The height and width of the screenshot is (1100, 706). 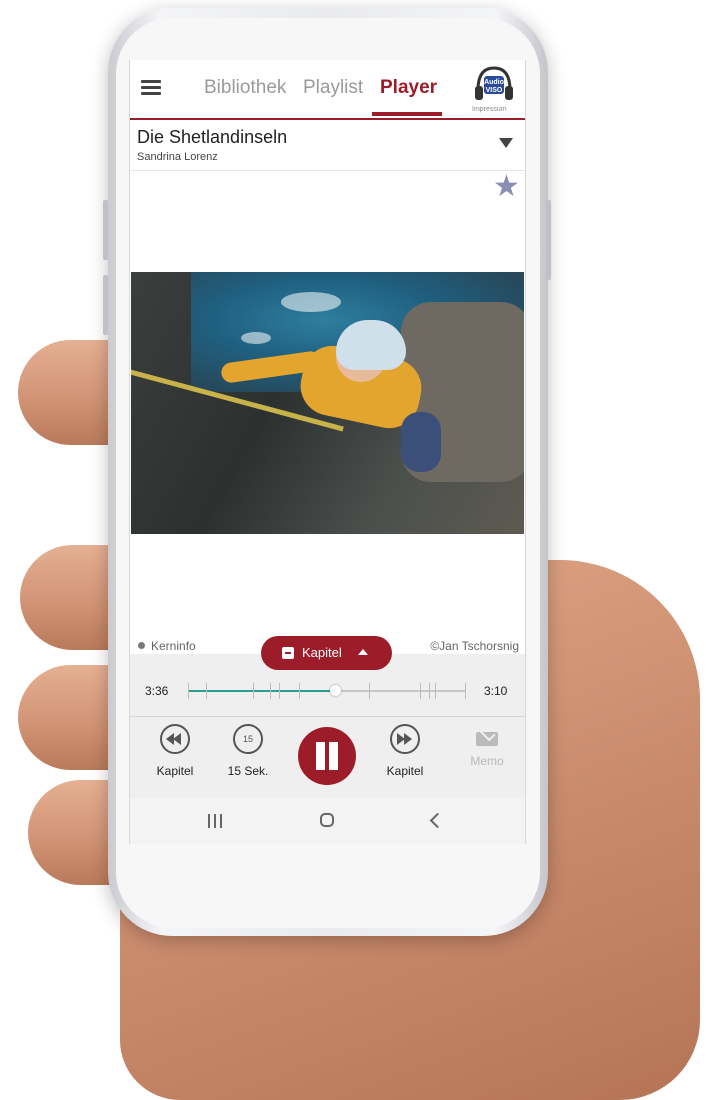 I want to click on hamburger-menu-icon, so click(x=151, y=88).